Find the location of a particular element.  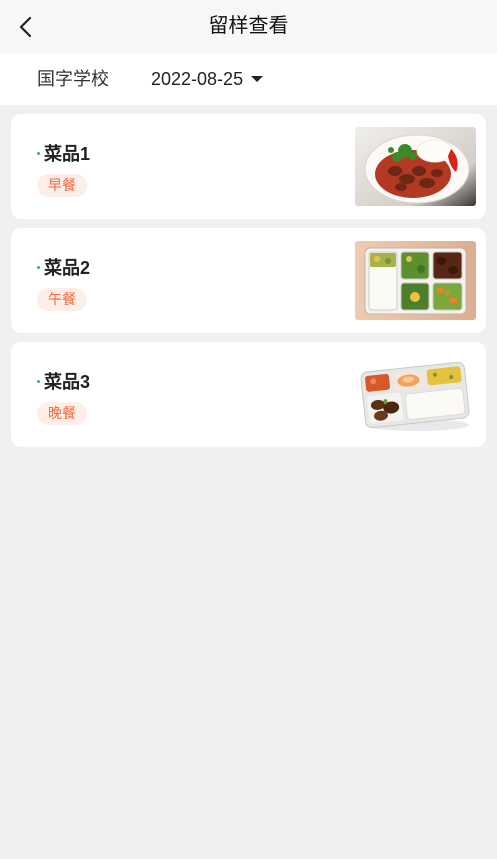

meal-tag: 午餐 is located at coordinates (62, 299).